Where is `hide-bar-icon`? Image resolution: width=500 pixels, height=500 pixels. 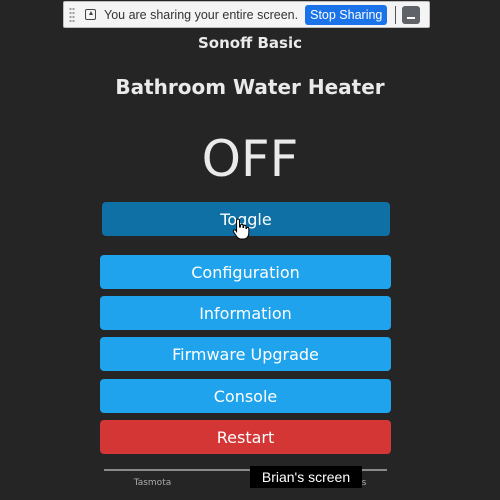
hide-bar-icon is located at coordinates (411, 14).